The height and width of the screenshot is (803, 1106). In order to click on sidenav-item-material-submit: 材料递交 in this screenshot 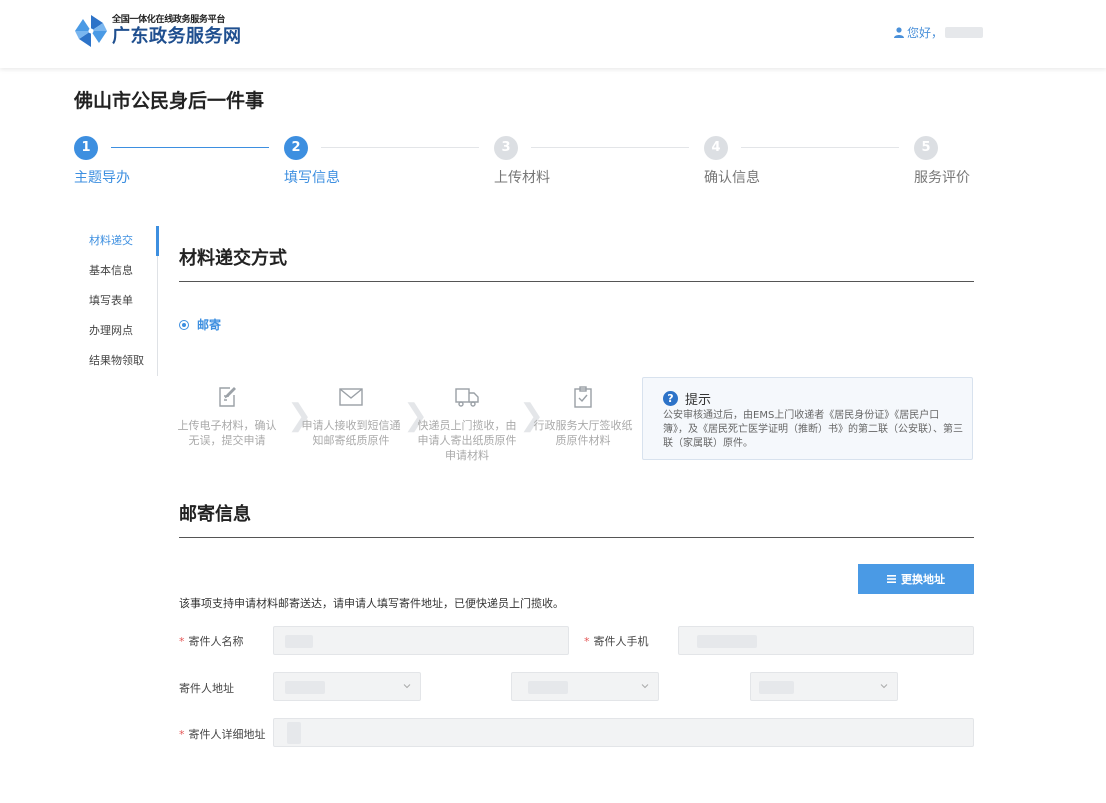, I will do `click(116, 241)`.